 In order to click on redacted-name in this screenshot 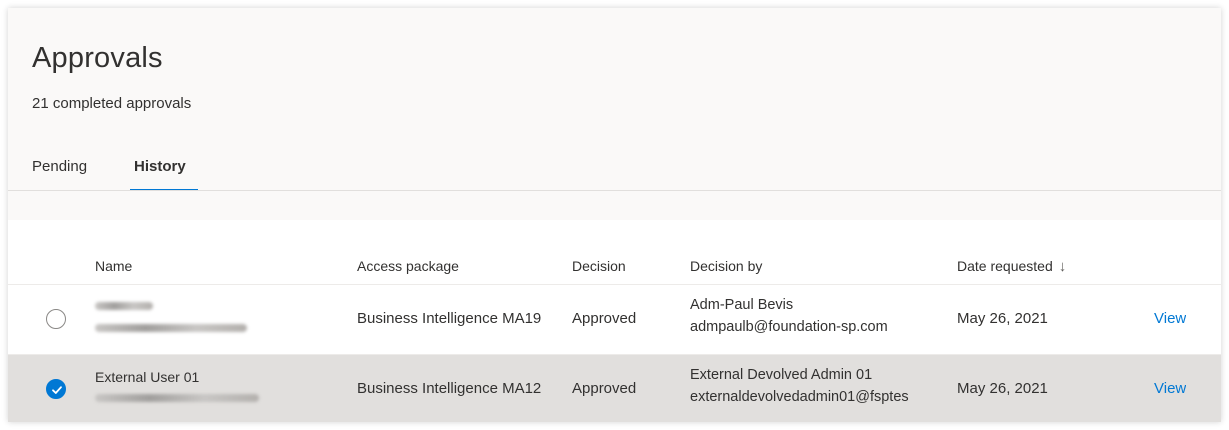, I will do `click(124, 306)`.